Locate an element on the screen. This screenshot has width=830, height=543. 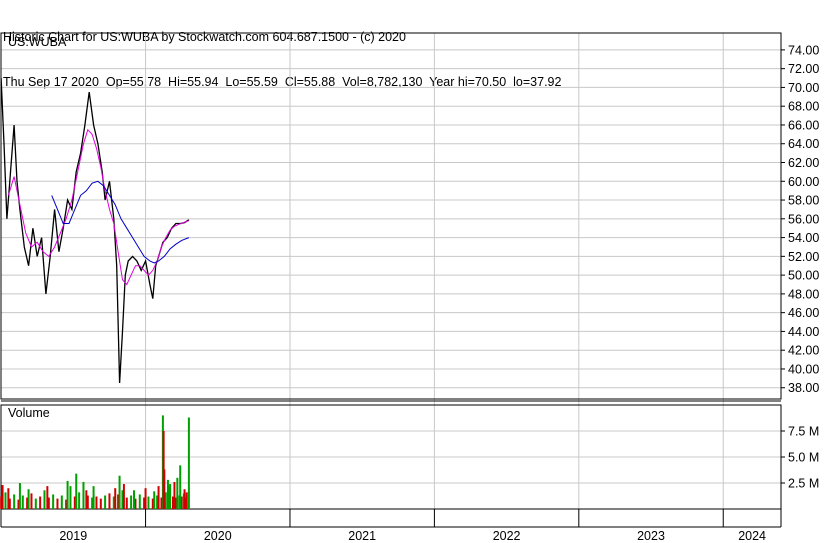
year-label: 2022 is located at coordinates (507, 536).